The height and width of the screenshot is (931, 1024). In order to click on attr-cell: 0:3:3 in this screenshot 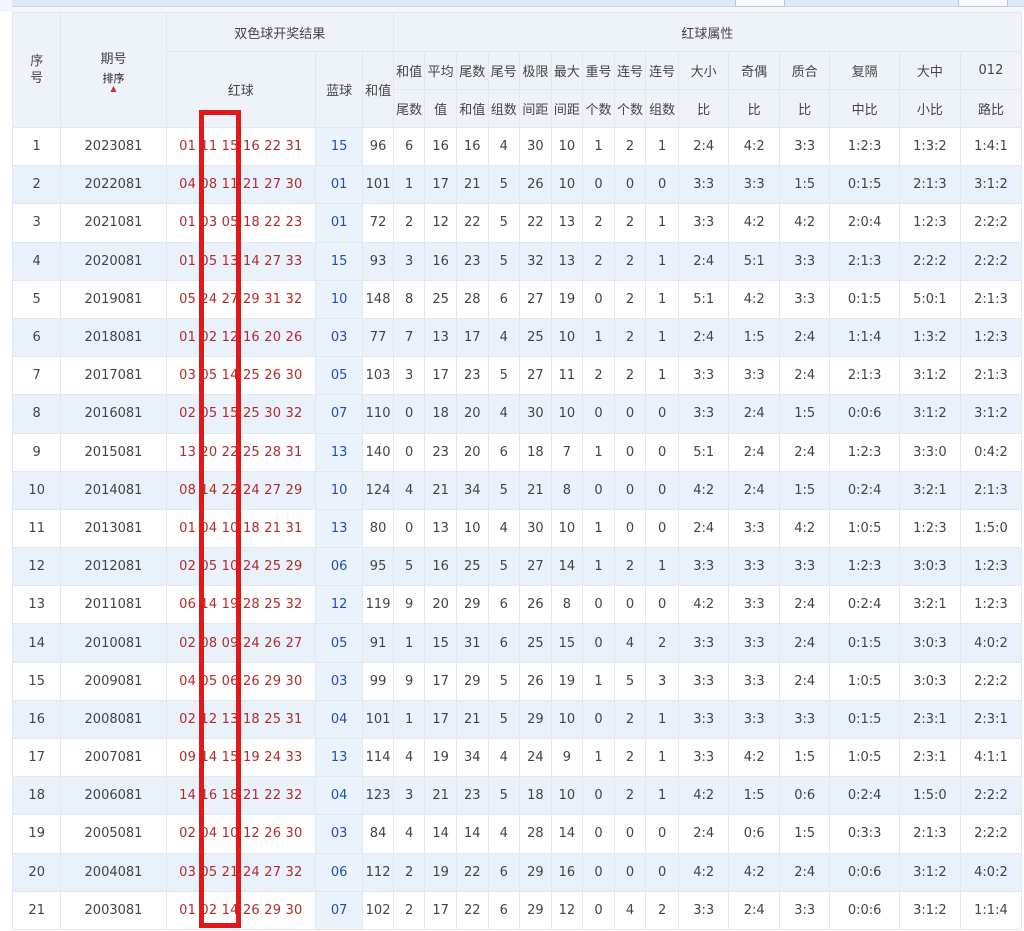, I will do `click(864, 834)`.